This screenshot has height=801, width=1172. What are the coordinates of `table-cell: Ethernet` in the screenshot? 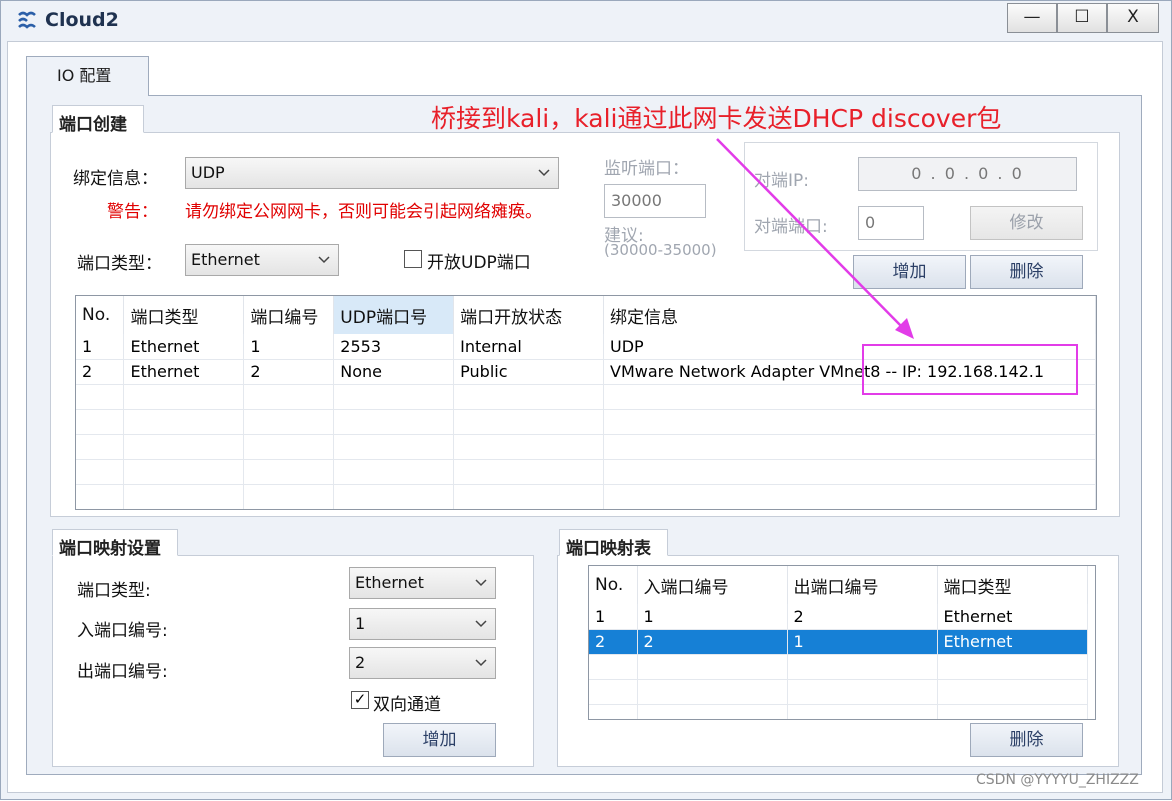 It's located at (184, 372).